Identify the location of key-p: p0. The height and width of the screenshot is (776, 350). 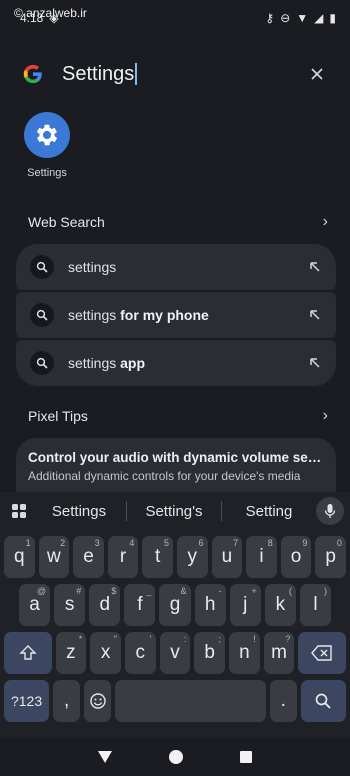
(330, 557).